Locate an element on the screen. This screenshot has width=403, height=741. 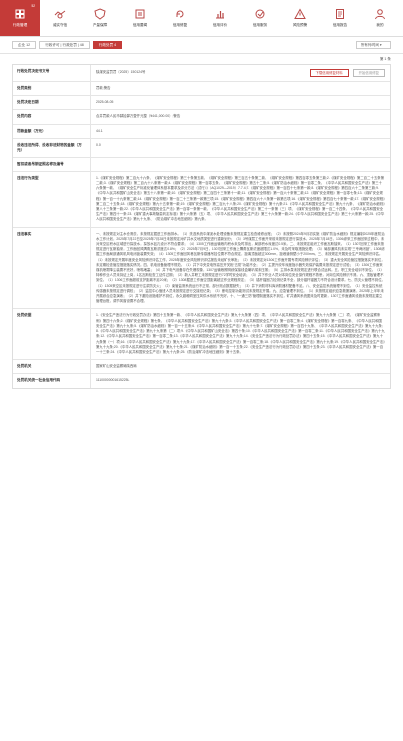
row-value: 0.0 is located at coordinates (98, 144).